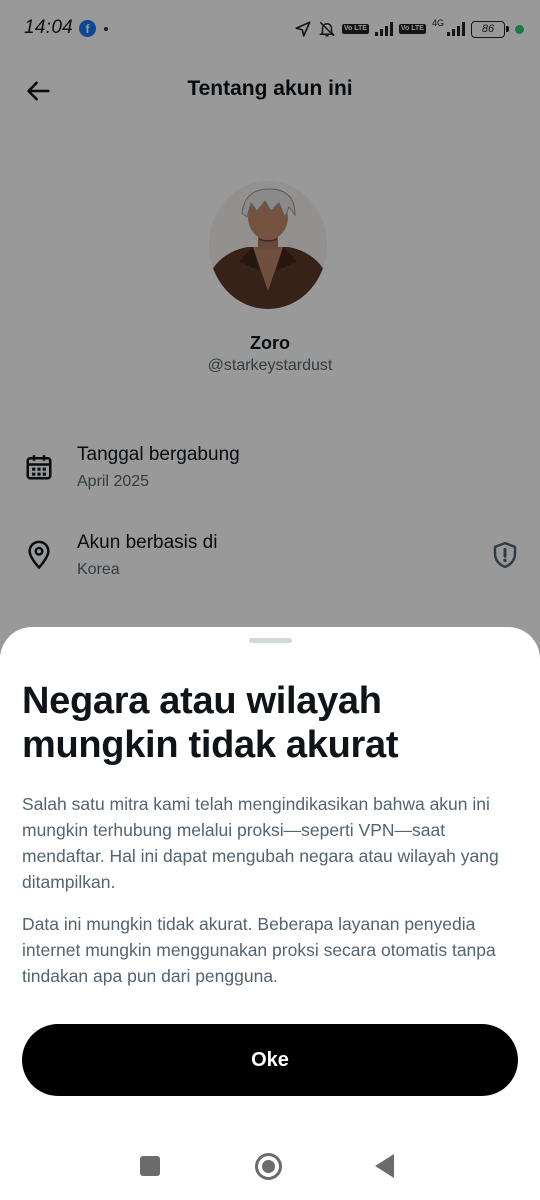  What do you see at coordinates (270, 1060) in the screenshot?
I see `ok-button: Oke` at bounding box center [270, 1060].